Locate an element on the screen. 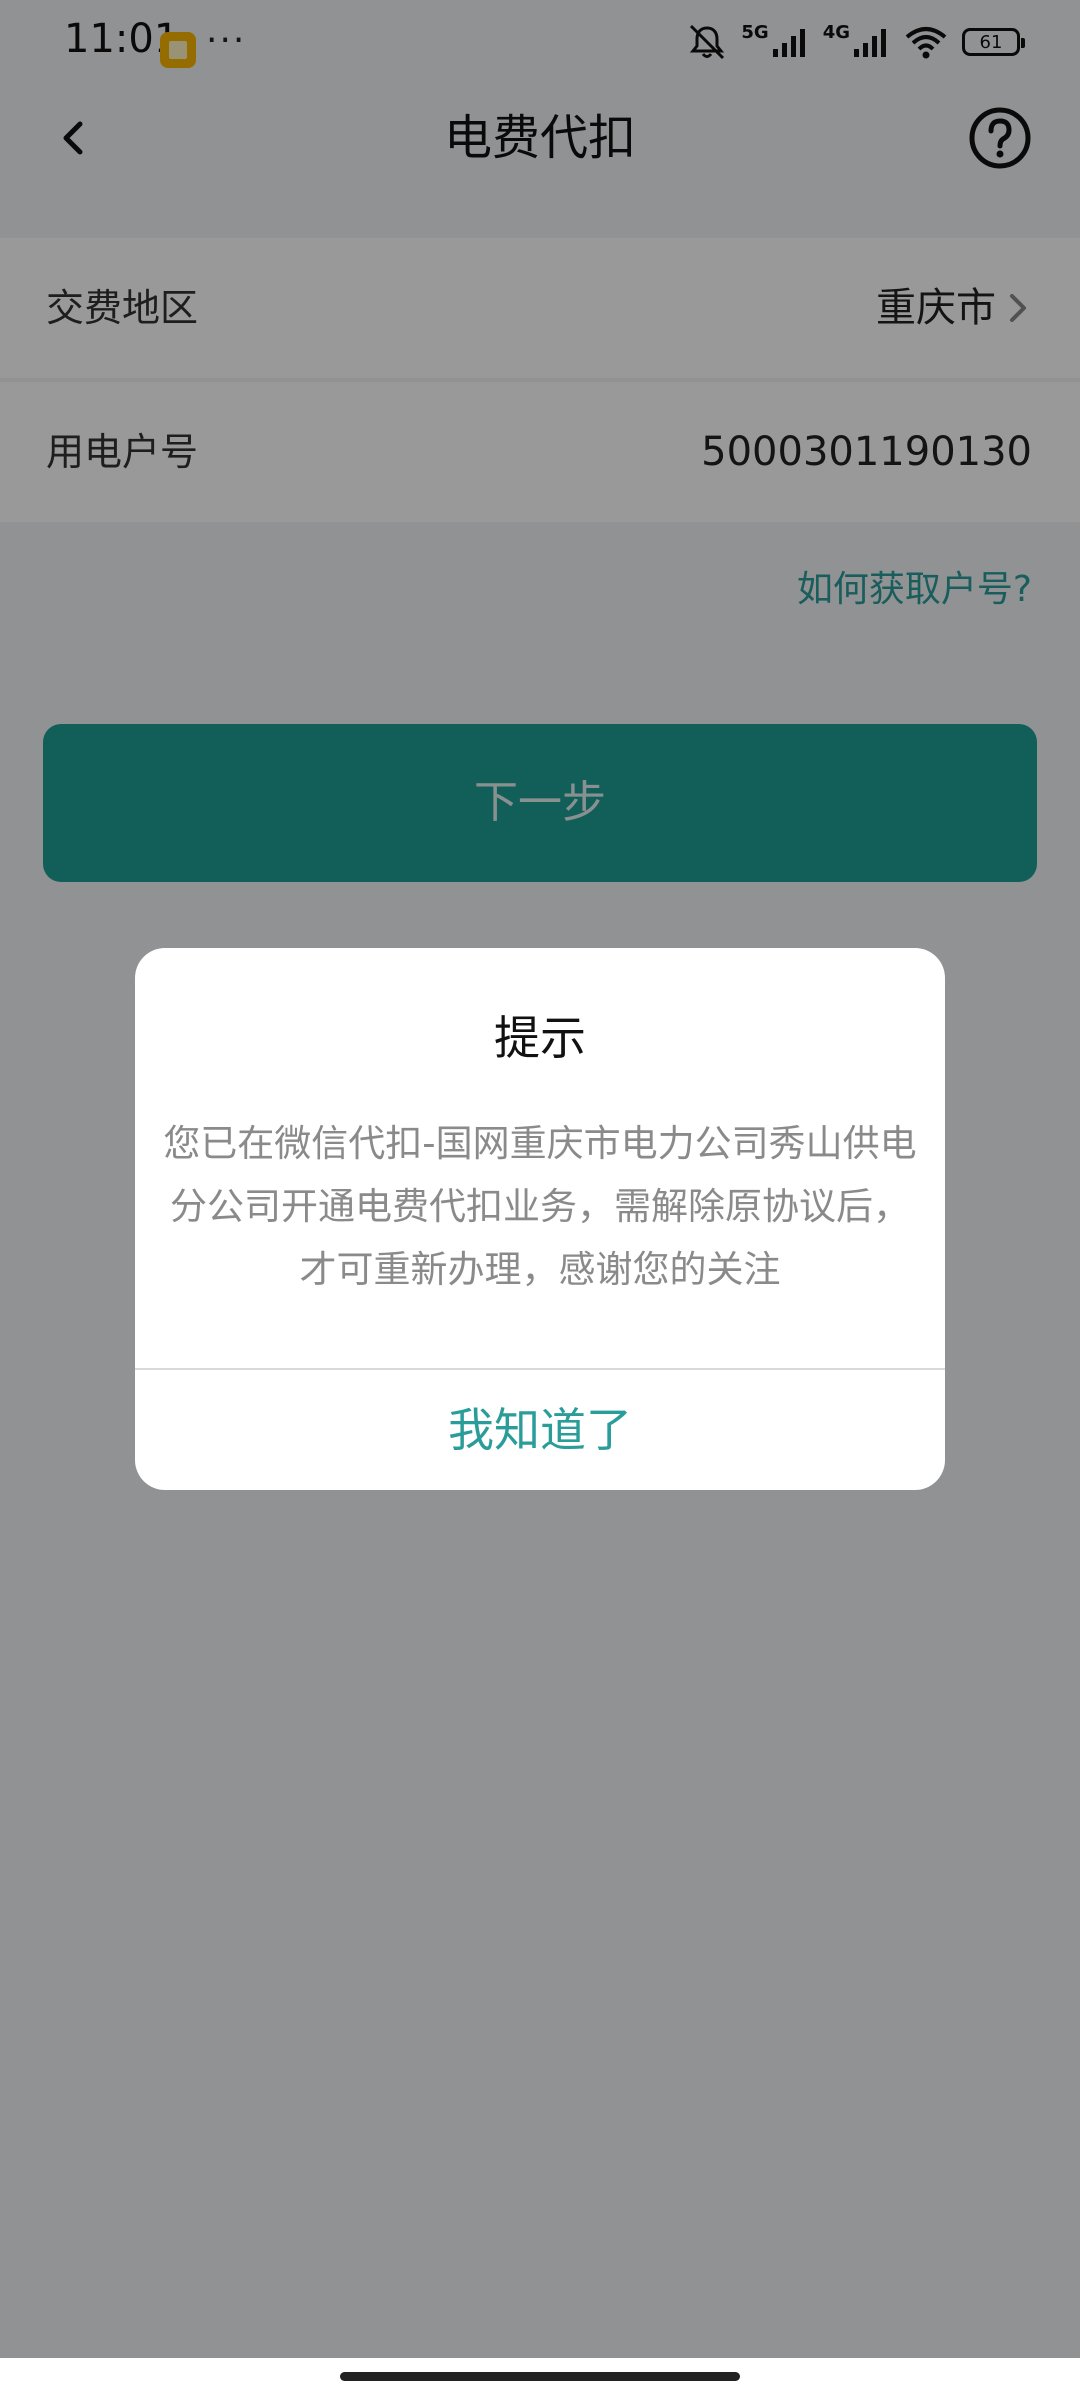  dialog-title: 提示 is located at coordinates (540, 1038).